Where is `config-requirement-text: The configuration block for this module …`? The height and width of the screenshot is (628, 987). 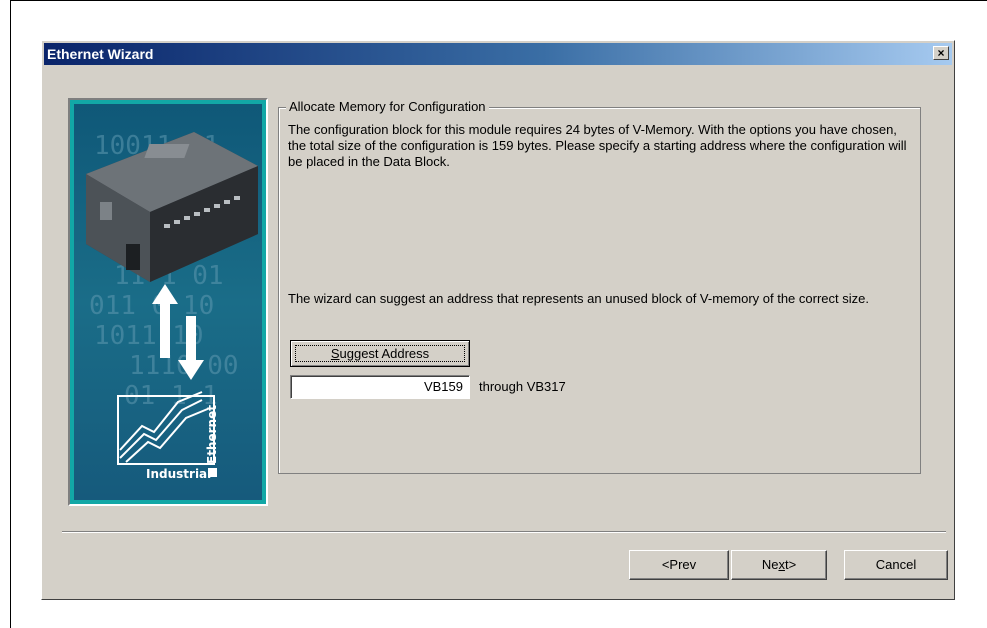
config-requirement-text: The configuration block for this module … is located at coordinates (597, 145).